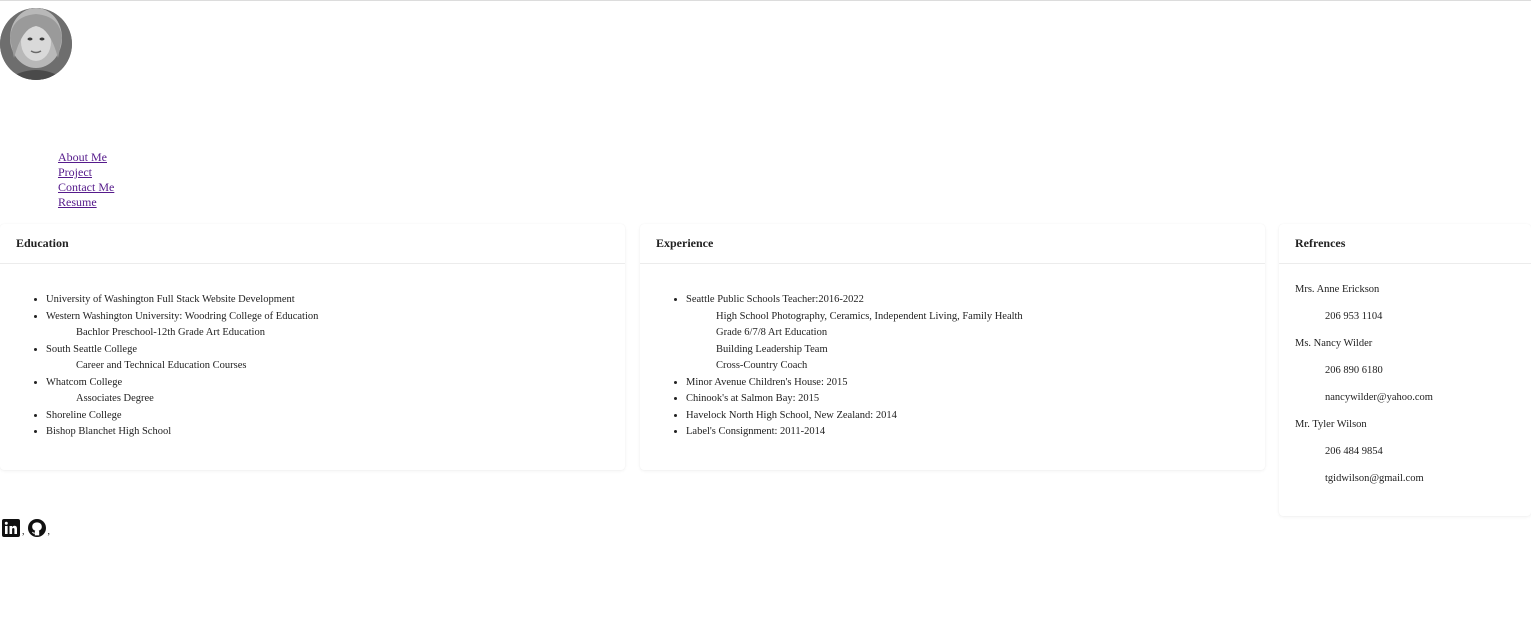  What do you see at coordinates (772, 332) in the screenshot?
I see `list-item-detail: Grade 6/7/8 Art Education` at bounding box center [772, 332].